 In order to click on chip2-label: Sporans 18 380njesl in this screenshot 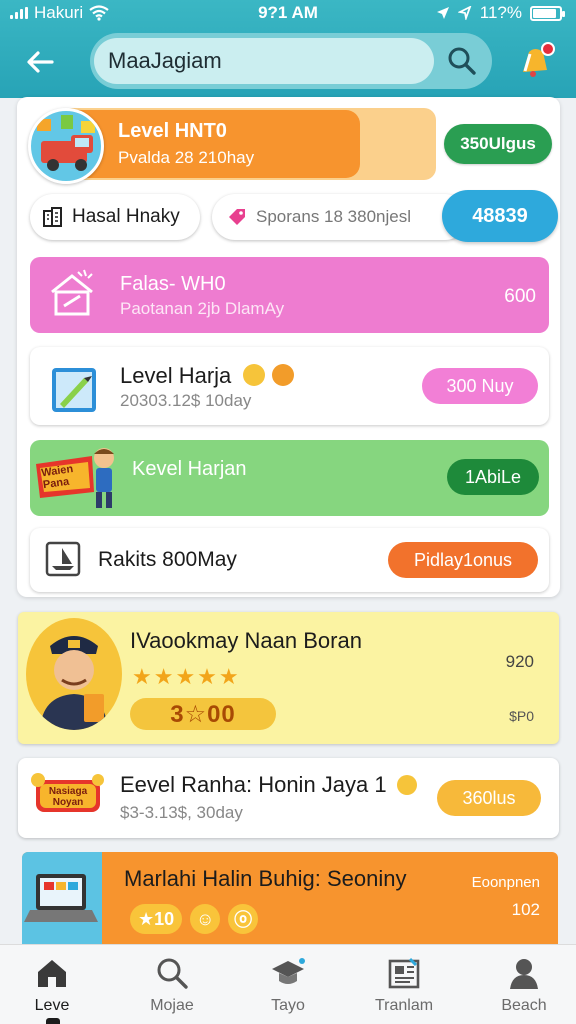, I will do `click(334, 216)`.